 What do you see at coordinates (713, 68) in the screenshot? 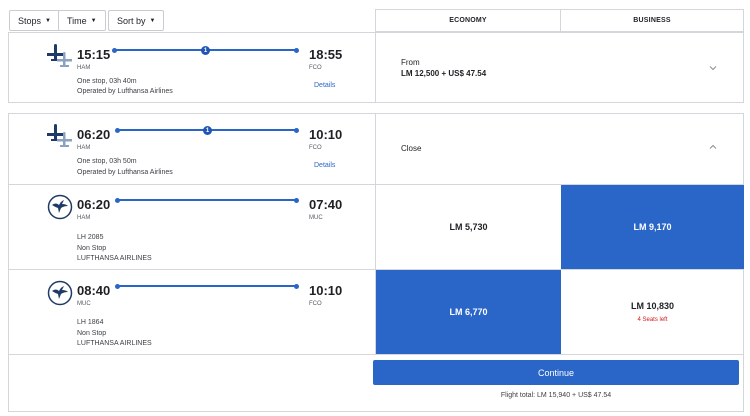
I see `chevron-down-icon` at bounding box center [713, 68].